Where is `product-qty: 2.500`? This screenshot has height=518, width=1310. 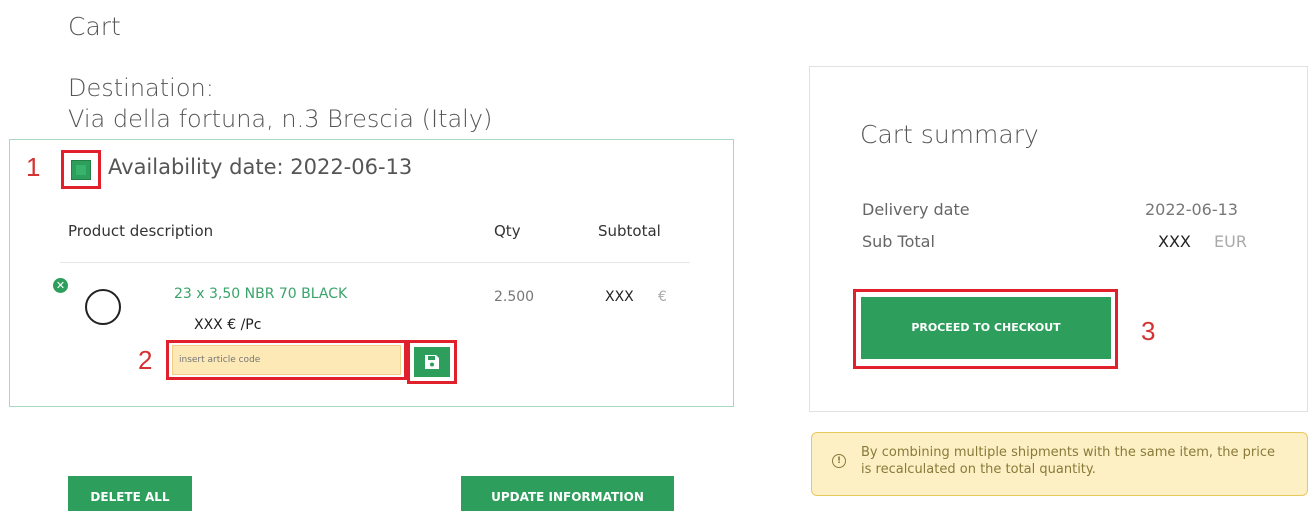
product-qty: 2.500 is located at coordinates (514, 297).